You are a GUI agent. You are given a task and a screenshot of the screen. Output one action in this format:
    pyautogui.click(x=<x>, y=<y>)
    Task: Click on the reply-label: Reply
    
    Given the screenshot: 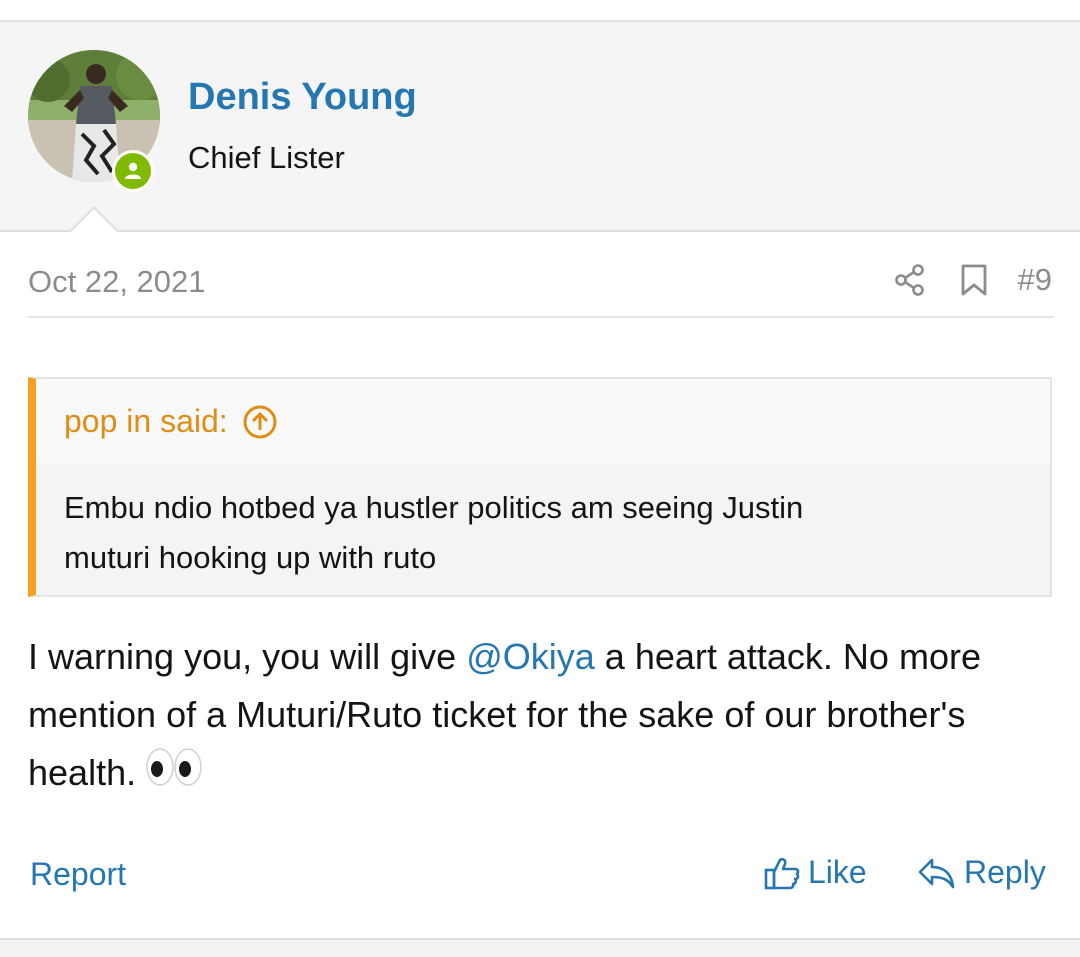 What is the action you would take?
    pyautogui.click(x=1005, y=872)
    